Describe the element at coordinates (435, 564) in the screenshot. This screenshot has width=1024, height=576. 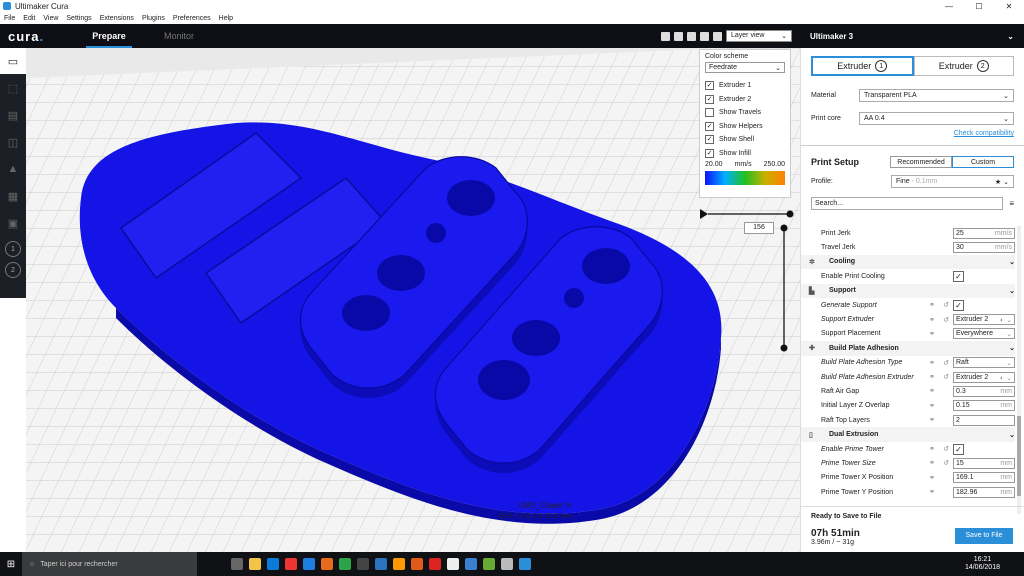
I see `netflix-icon` at that location.